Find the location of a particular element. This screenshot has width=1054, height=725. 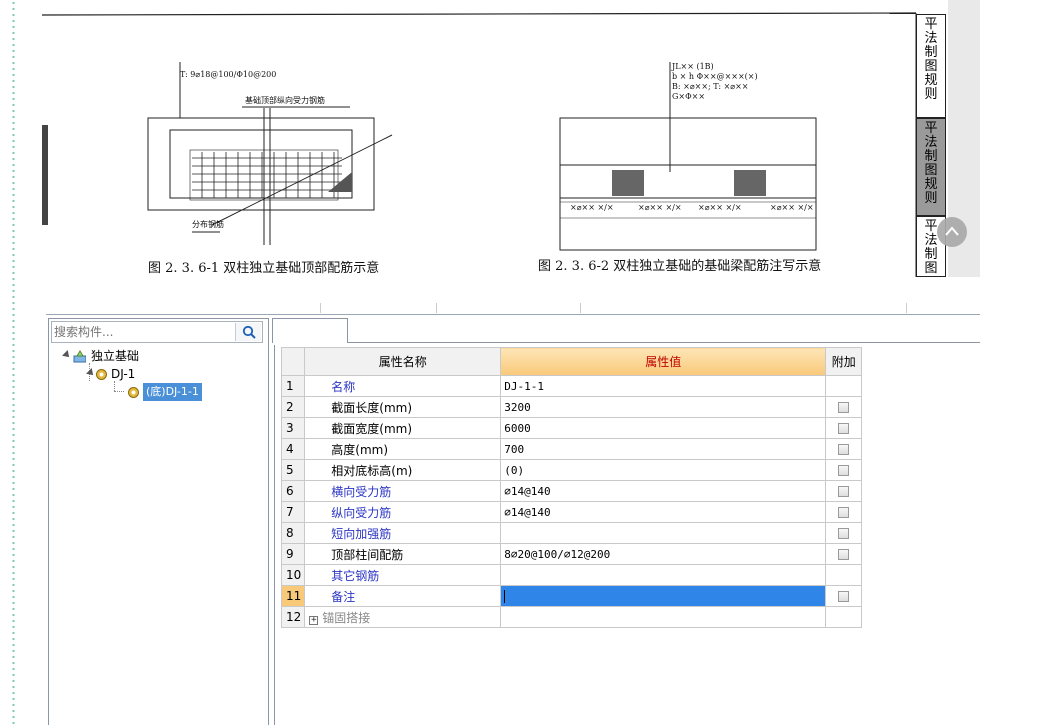

table-row: 4 高度(mm) 700 is located at coordinates (571, 449).